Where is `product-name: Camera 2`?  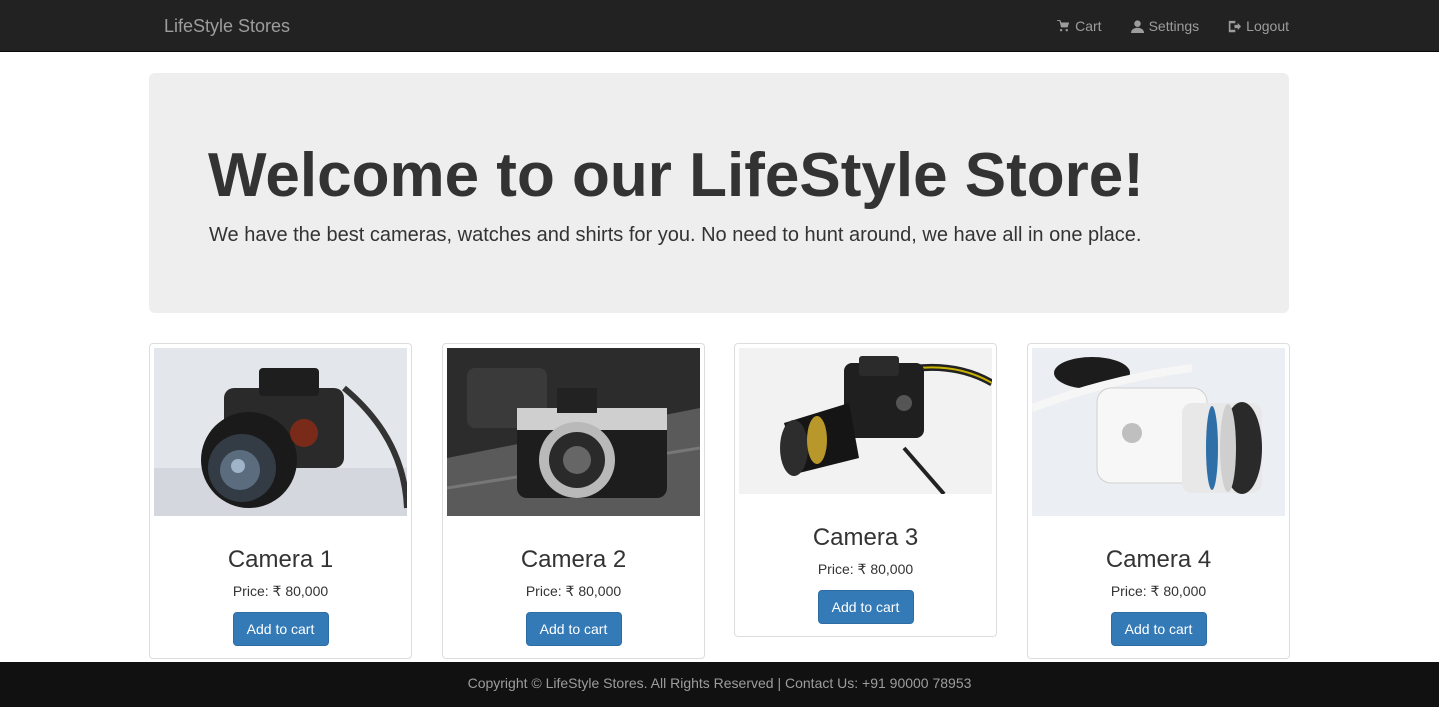
product-name: Camera 2 is located at coordinates (573, 559).